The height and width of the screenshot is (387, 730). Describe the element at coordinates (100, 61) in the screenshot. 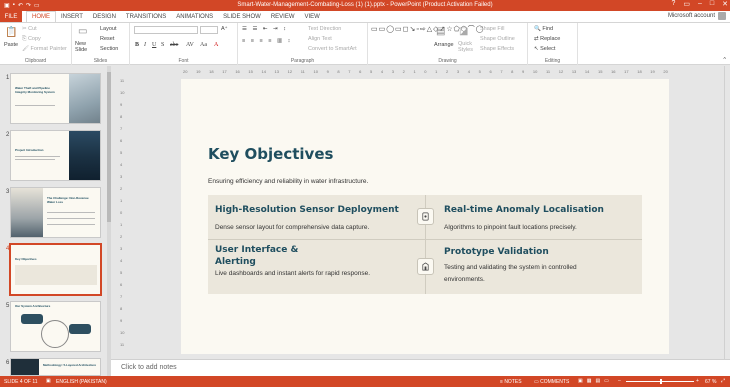

I see `slides-label: Slides` at that location.